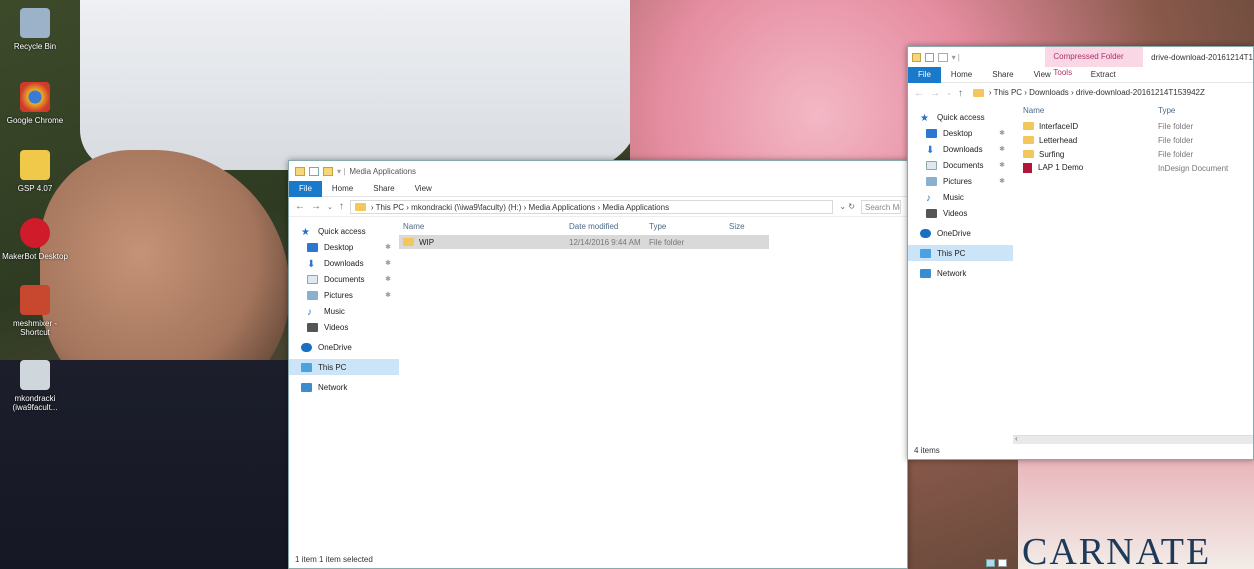  I want to click on tab-extract: Extract, so click(1103, 75).